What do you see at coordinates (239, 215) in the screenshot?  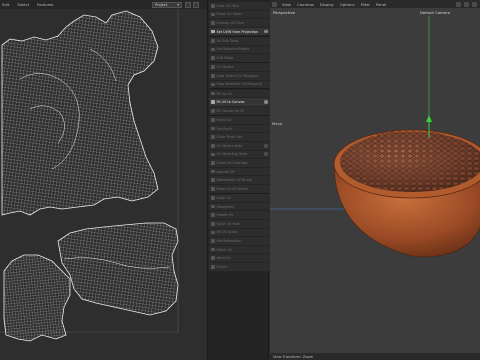 I see `command-item: Rotate UV` at bounding box center [239, 215].